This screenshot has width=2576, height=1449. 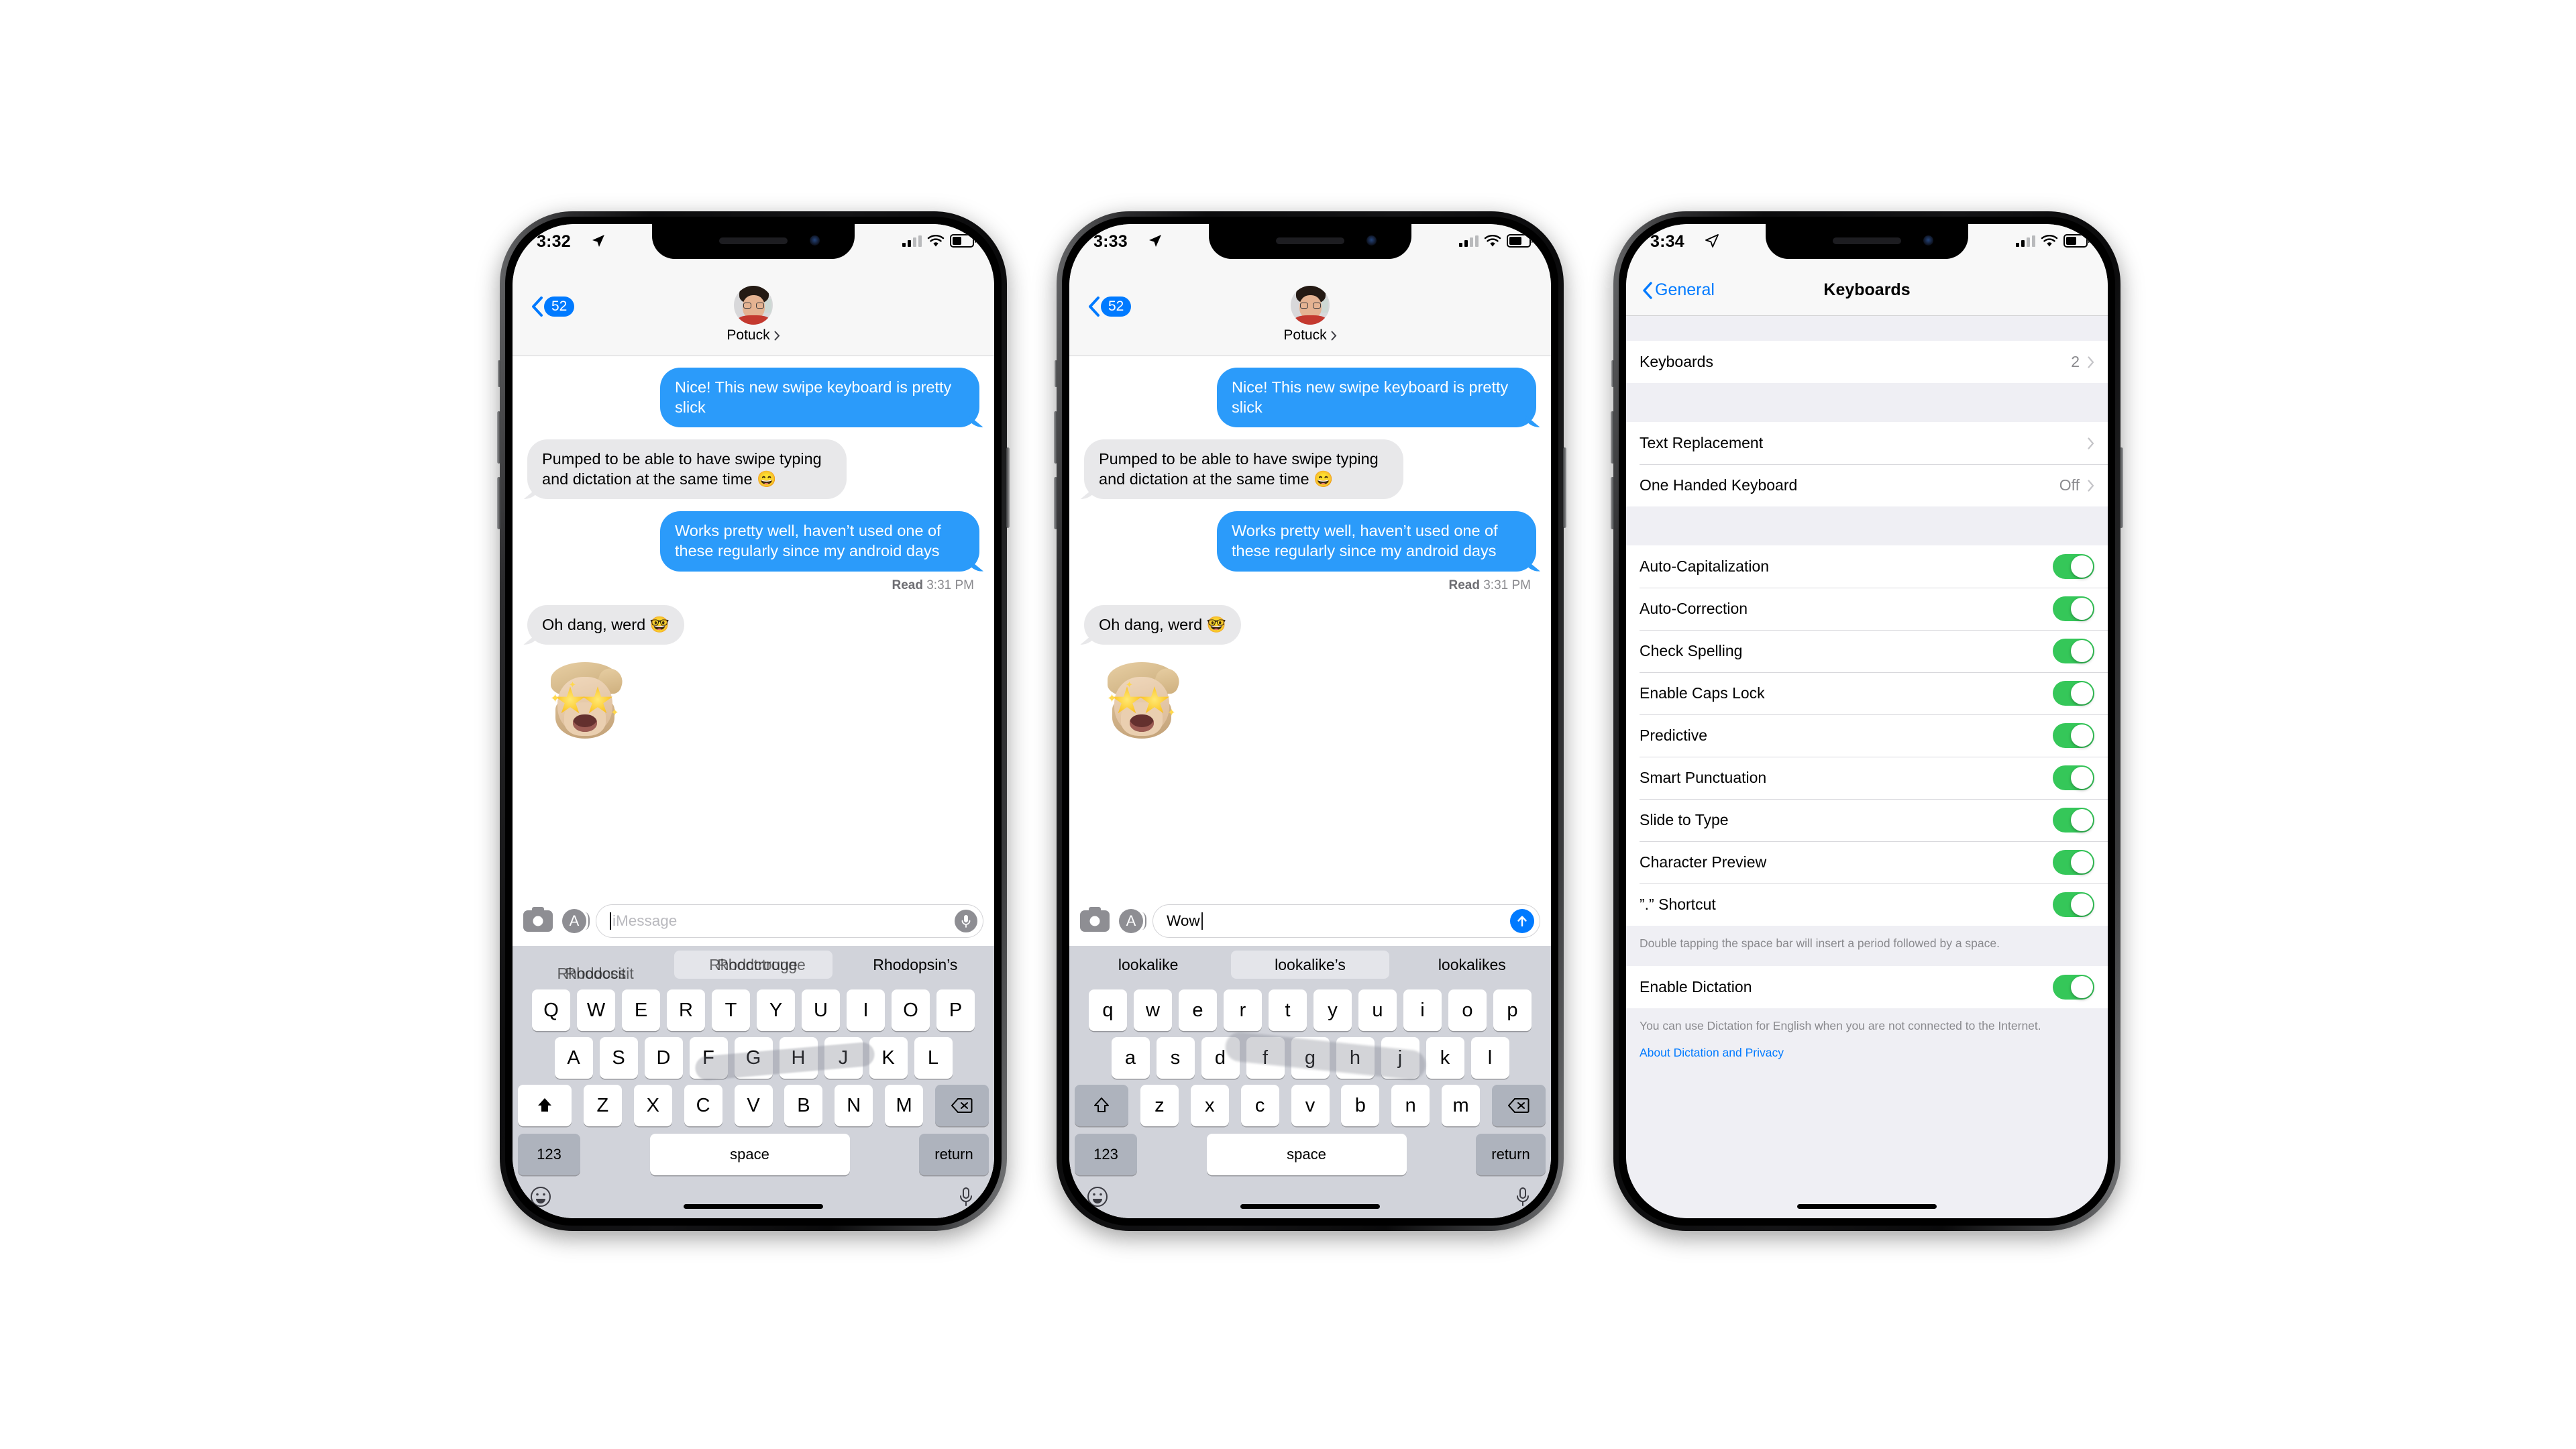 I want to click on shift-filled-icon, so click(x=545, y=1105).